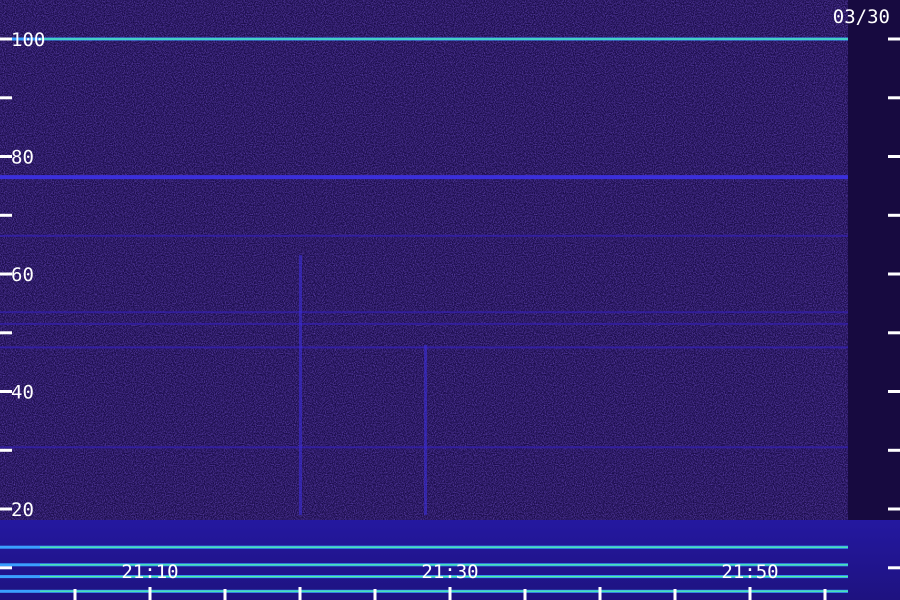  Describe the element at coordinates (22, 510) in the screenshot. I see `y-tick-label-20: 20` at that location.